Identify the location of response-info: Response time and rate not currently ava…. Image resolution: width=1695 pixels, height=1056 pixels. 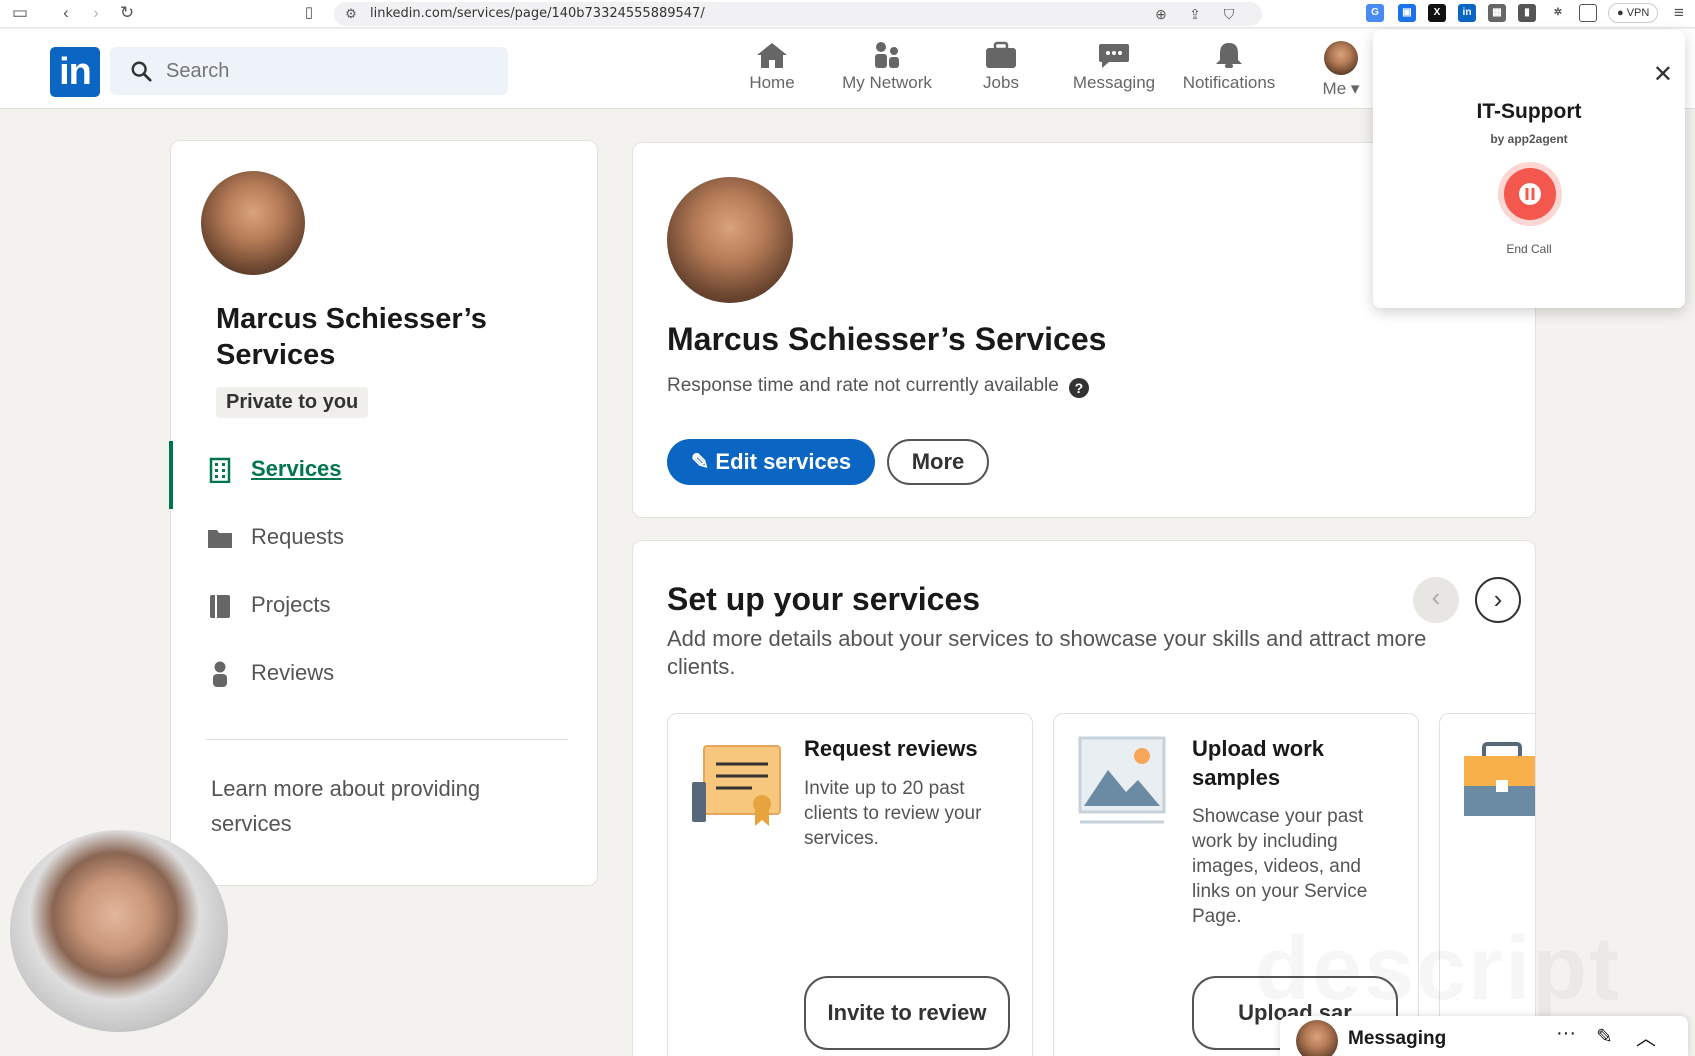
(878, 386).